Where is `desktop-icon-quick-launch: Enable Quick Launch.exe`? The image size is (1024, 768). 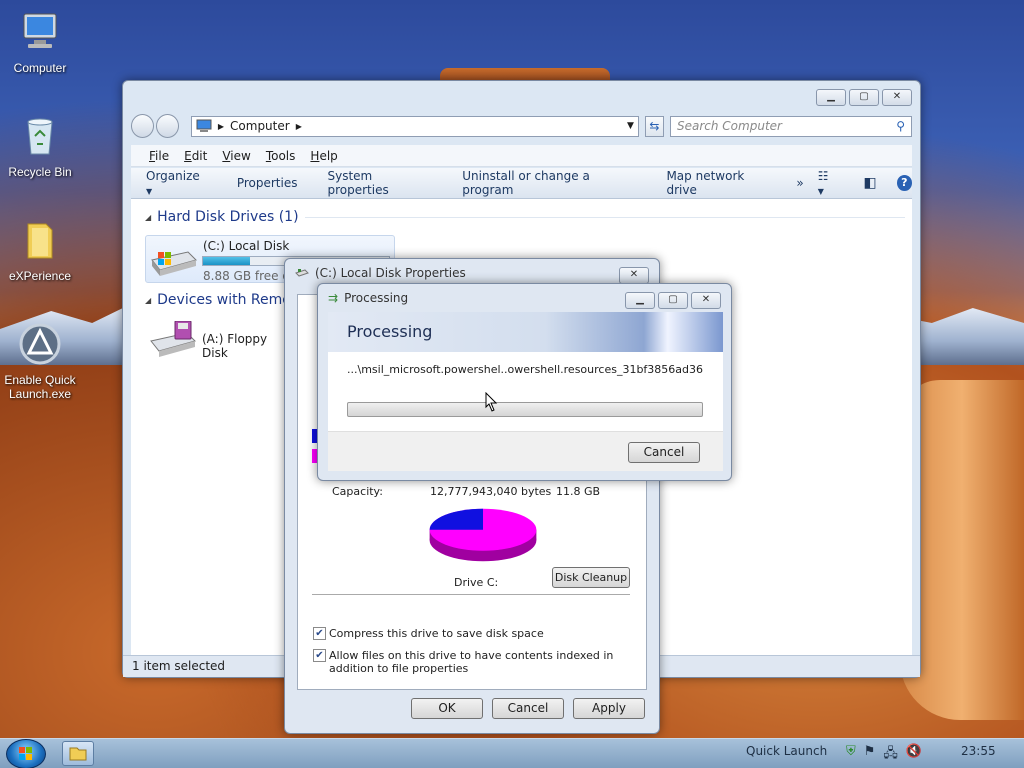
desktop-icon-quick-launch: Enable Quick Launch.exe is located at coordinates (40, 361).